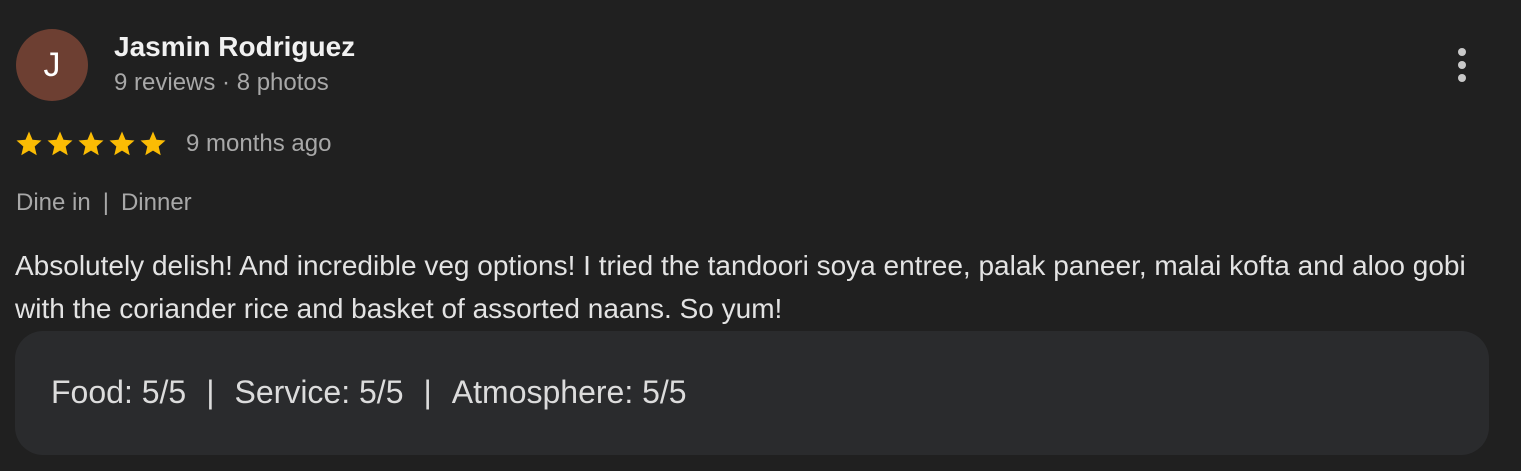 The width and height of the screenshot is (1521, 471). What do you see at coordinates (119, 392) in the screenshot?
I see `food-rating: Food: 5/5` at bounding box center [119, 392].